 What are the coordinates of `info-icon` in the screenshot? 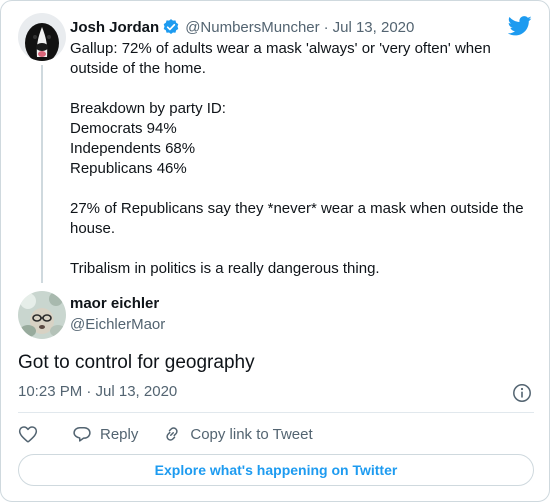 It's located at (522, 393).